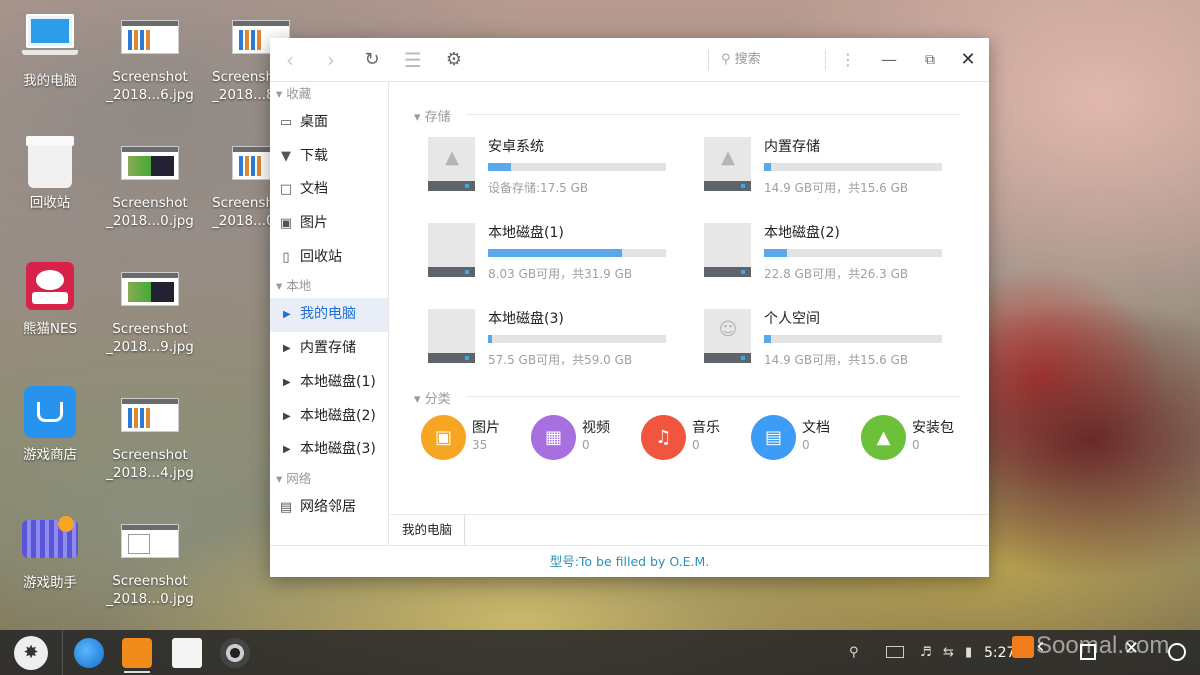  I want to click on desktop-icon-label: 回收站, so click(50, 203).